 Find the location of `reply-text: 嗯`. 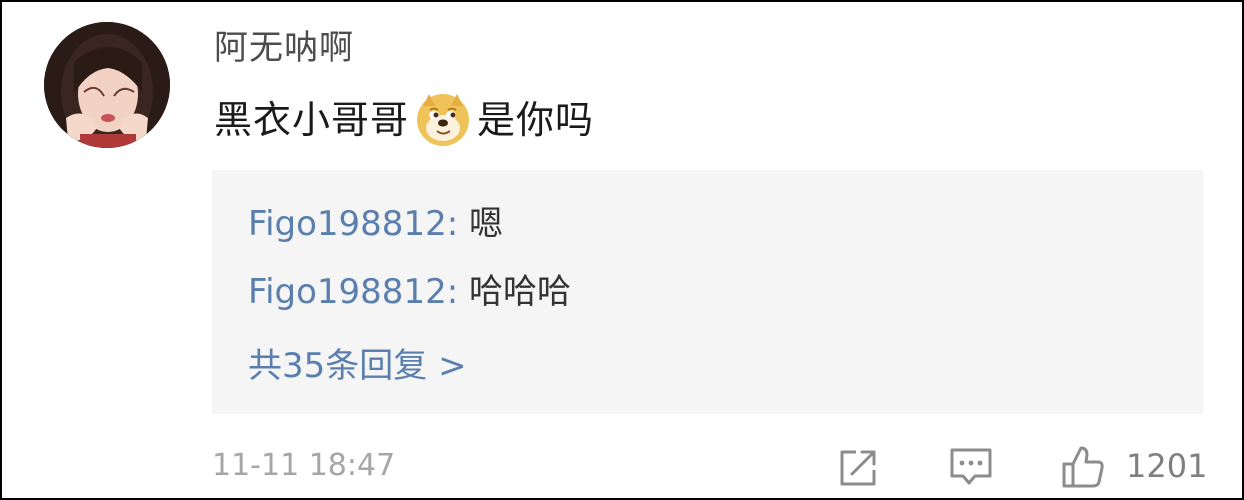

reply-text: 嗯 is located at coordinates (486, 224).